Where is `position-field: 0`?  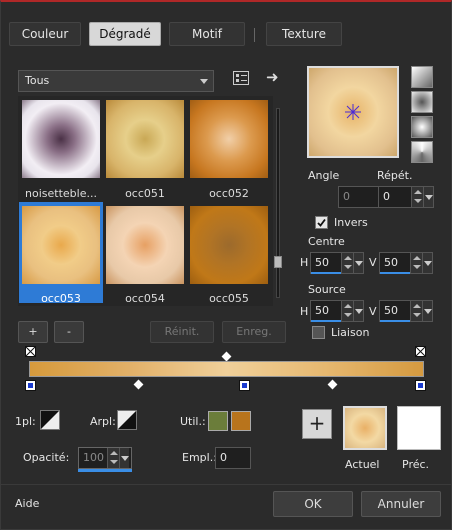
position-field: 0 is located at coordinates (233, 458).